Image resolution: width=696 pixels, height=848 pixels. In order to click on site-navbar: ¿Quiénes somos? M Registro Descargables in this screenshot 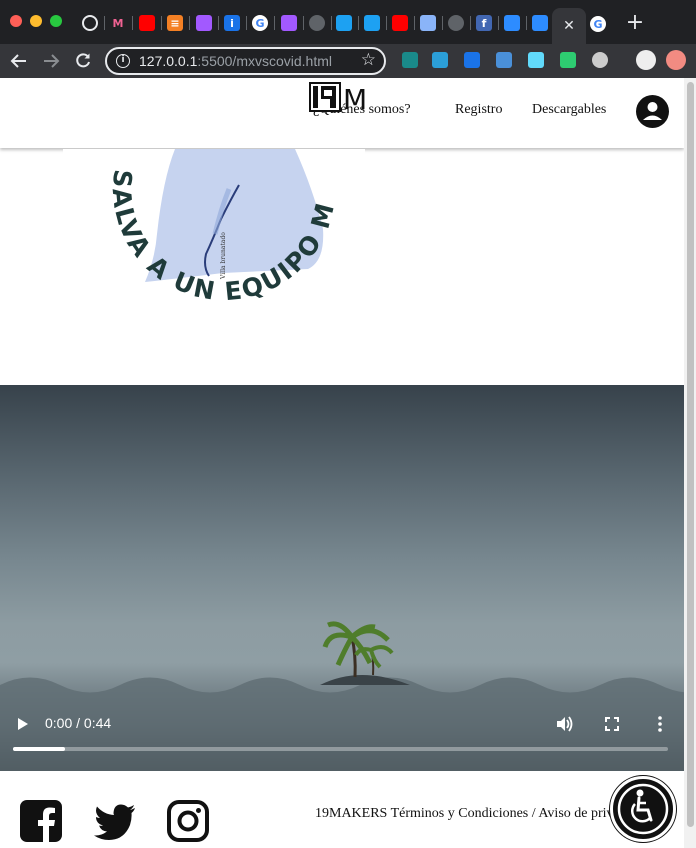, I will do `click(342, 113)`.